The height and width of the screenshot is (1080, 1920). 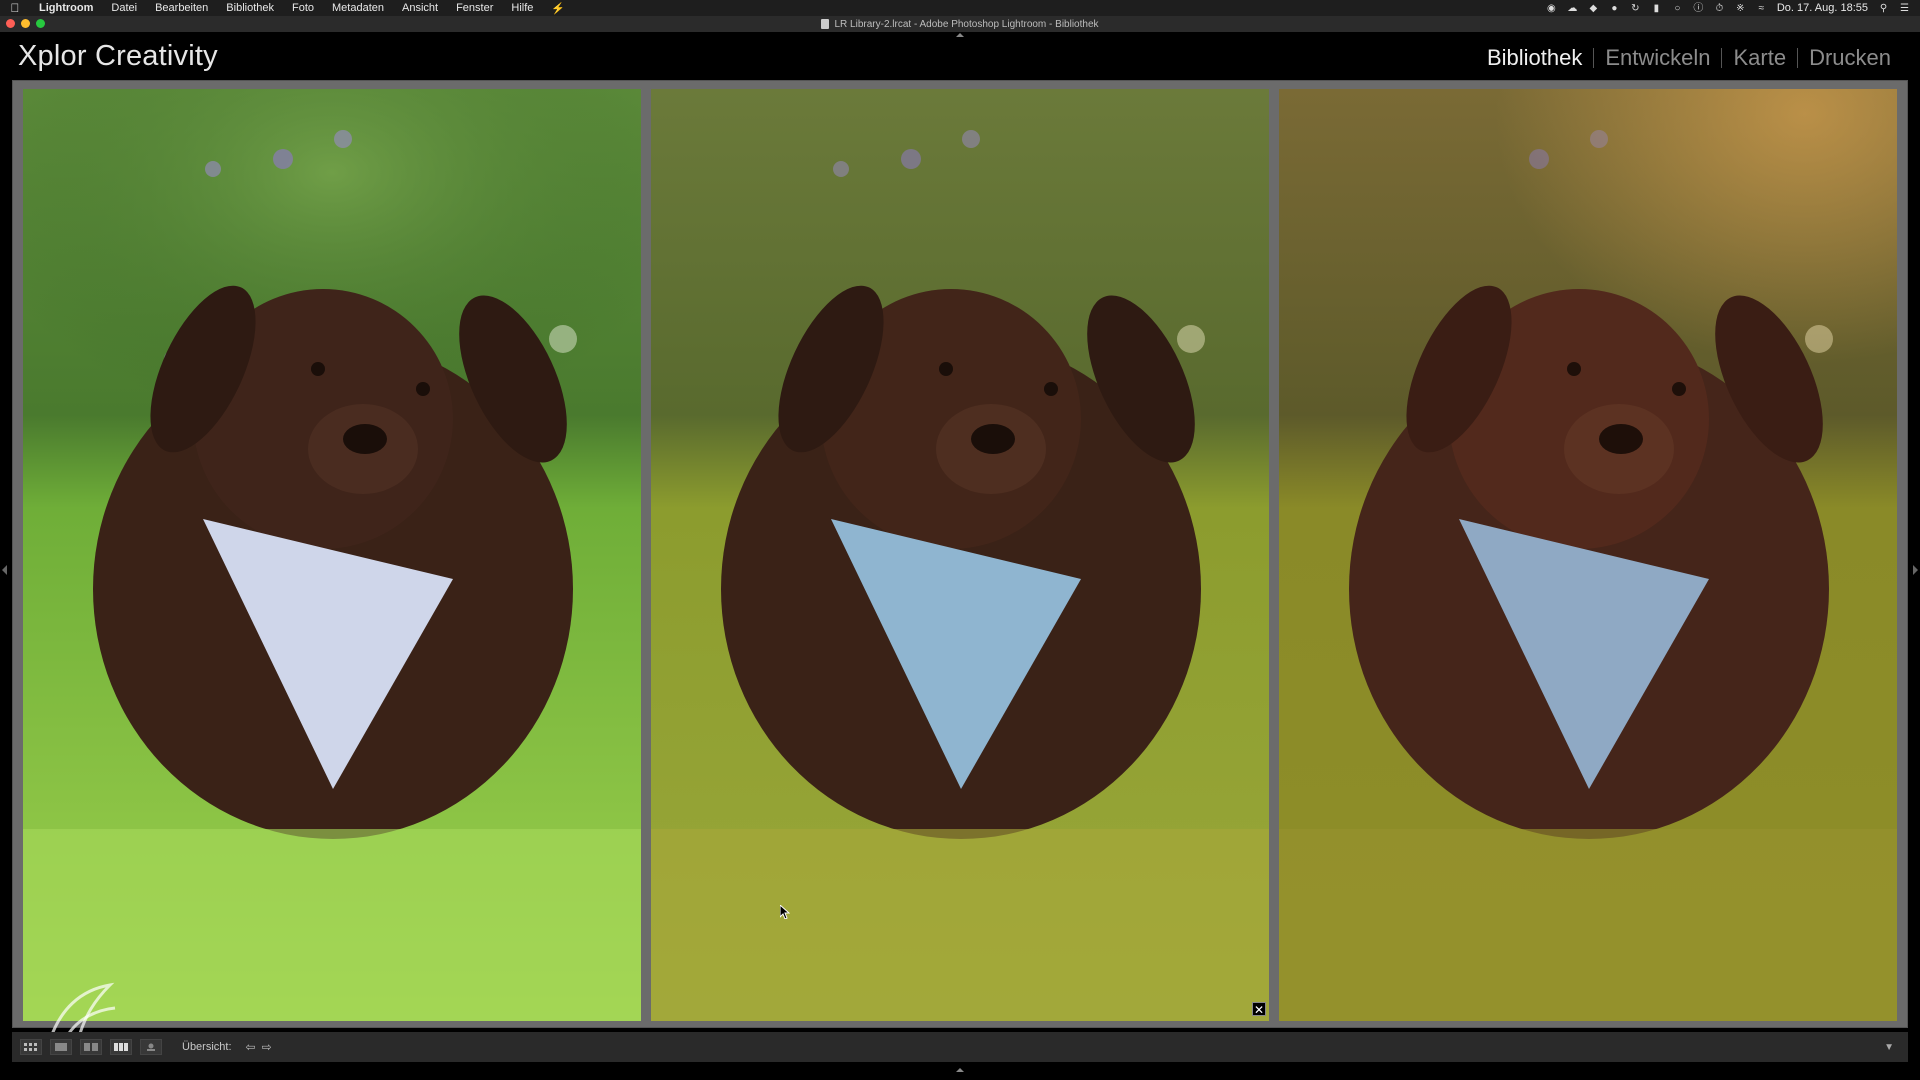 I want to click on menu-metadaten: Metadaten, so click(x=358, y=8).